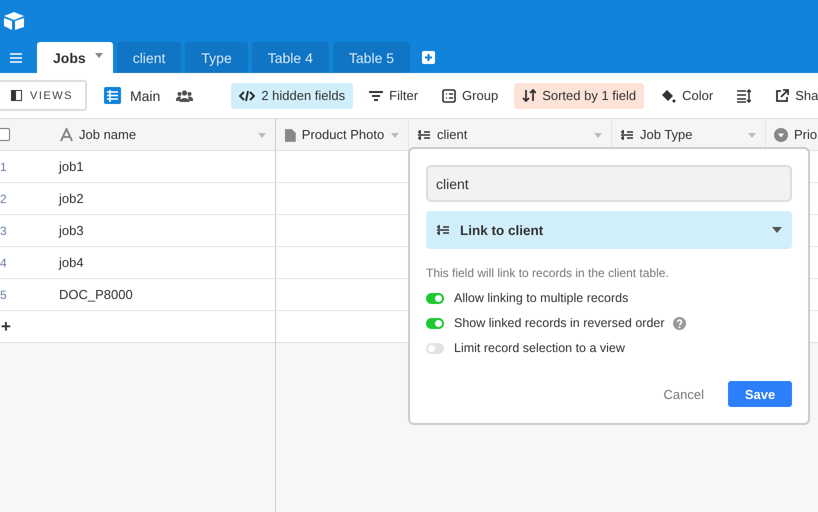  I want to click on row-number: 2, so click(25, 199).